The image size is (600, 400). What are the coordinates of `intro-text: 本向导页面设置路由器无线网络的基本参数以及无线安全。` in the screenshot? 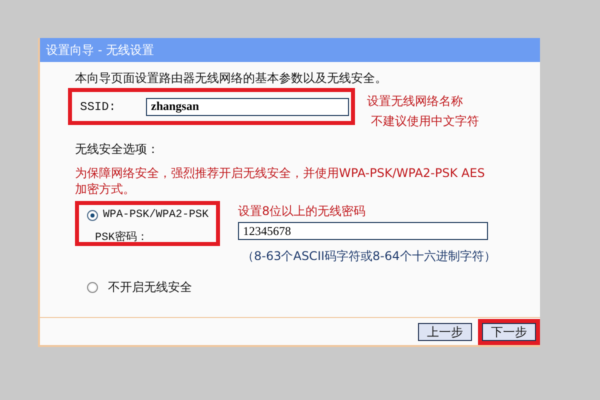 It's located at (231, 78).